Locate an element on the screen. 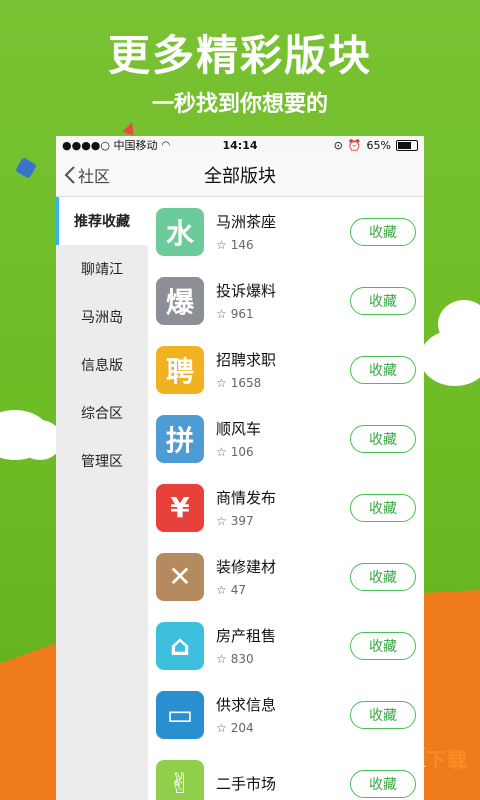  page-title: 全部版块 is located at coordinates (240, 176).